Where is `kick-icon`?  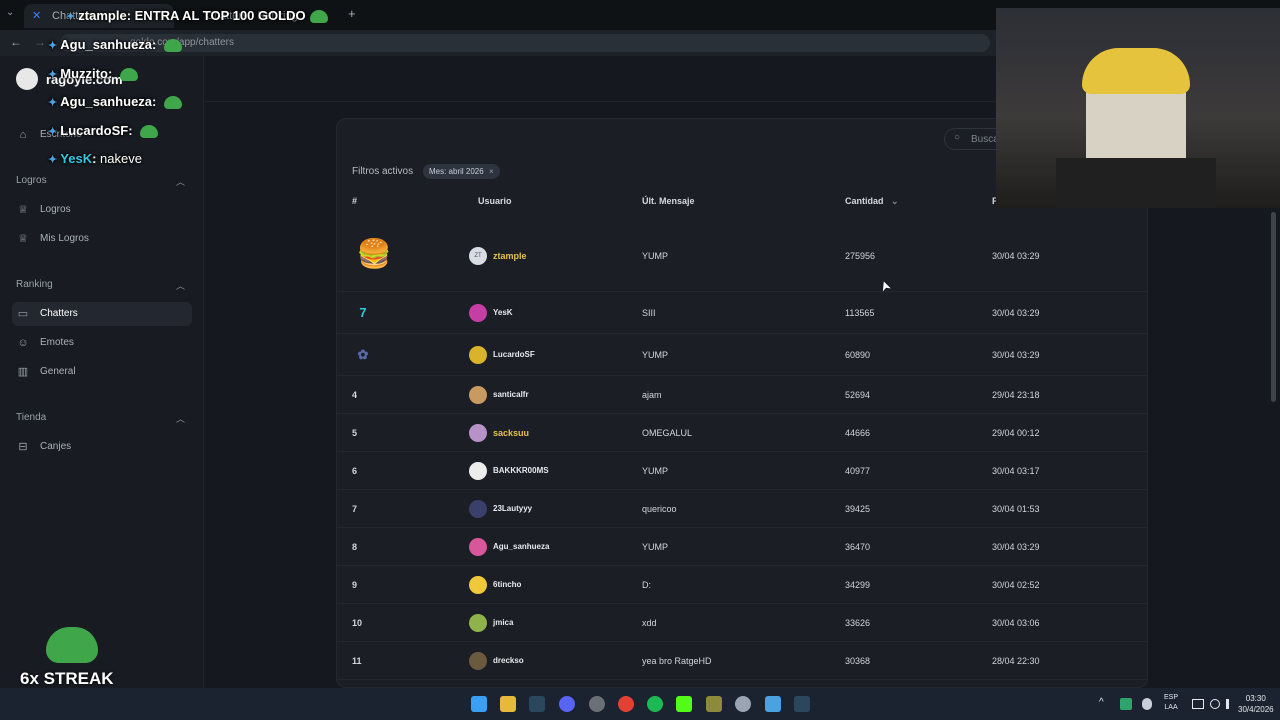 kick-icon is located at coordinates (684, 704).